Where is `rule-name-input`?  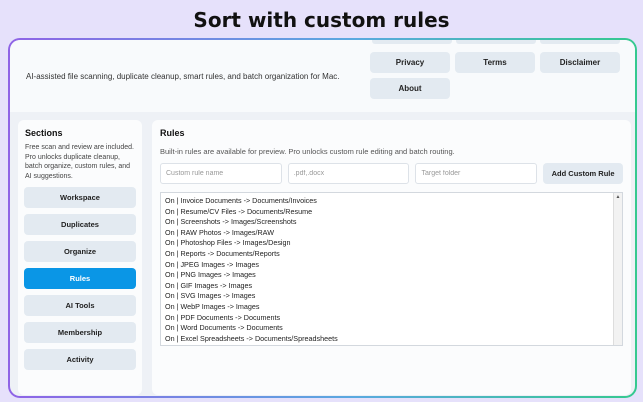
rule-name-input is located at coordinates (221, 173).